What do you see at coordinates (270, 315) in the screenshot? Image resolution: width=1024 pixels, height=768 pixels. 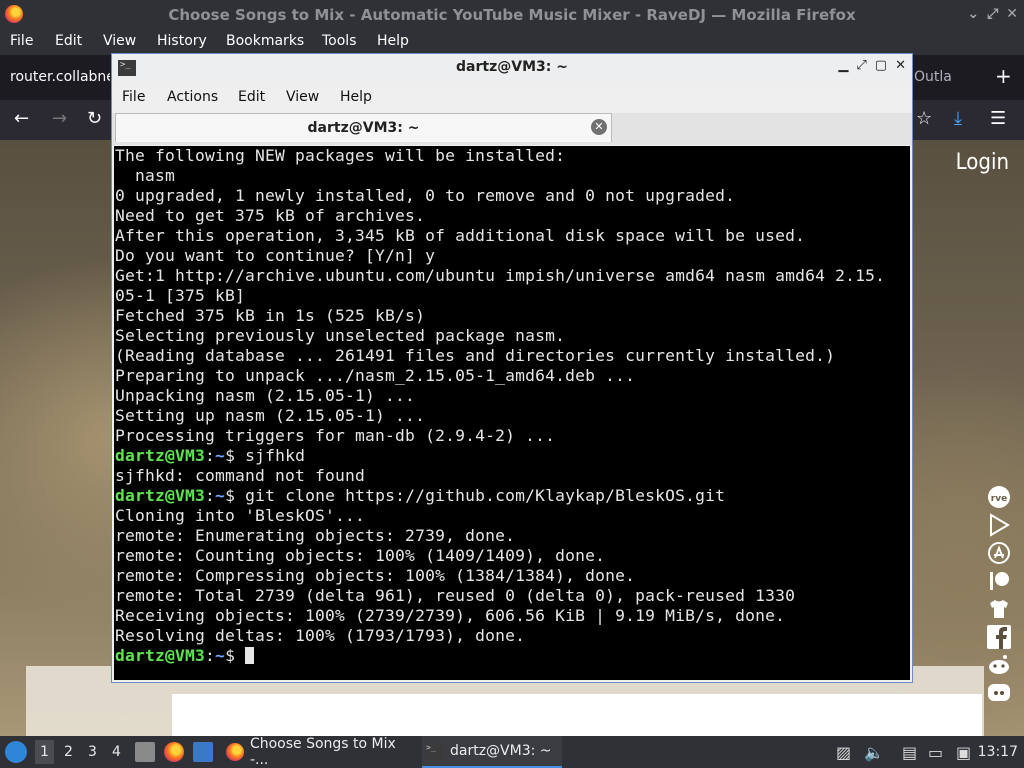 I see `terminal-output-line: Fetched 375 kB in 1s (525 kB/s)` at bounding box center [270, 315].